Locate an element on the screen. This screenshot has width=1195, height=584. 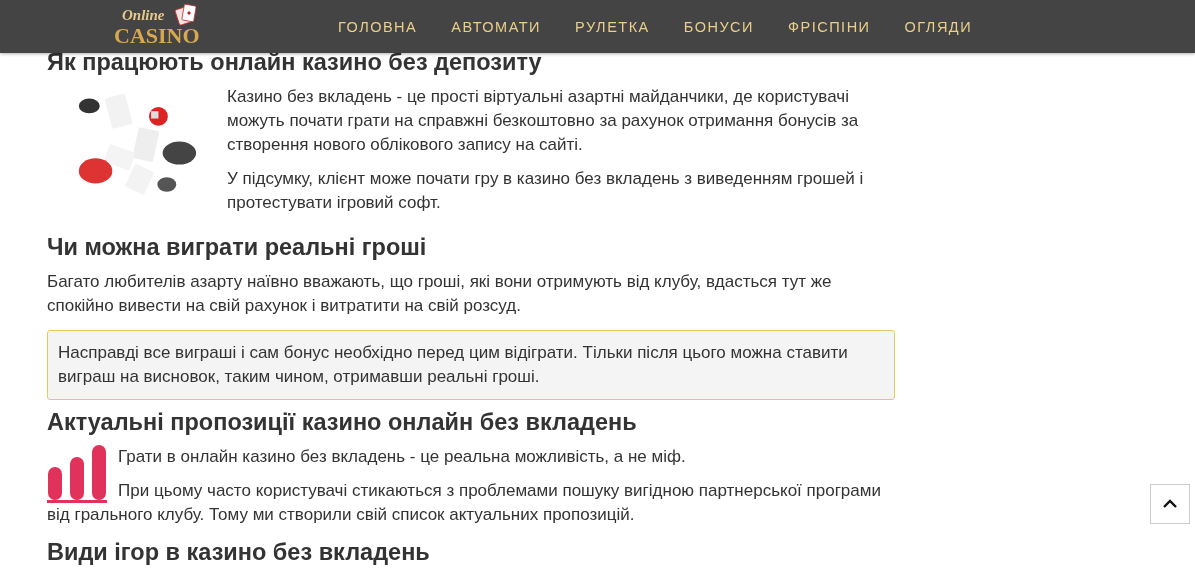
paragraph: При цьому часто користувачі стикаються з проблемами пошуку вигідною партнерської програми від грального клубу. Тому ми створили свій список актуальних пропозицій. is located at coordinates (464, 503).